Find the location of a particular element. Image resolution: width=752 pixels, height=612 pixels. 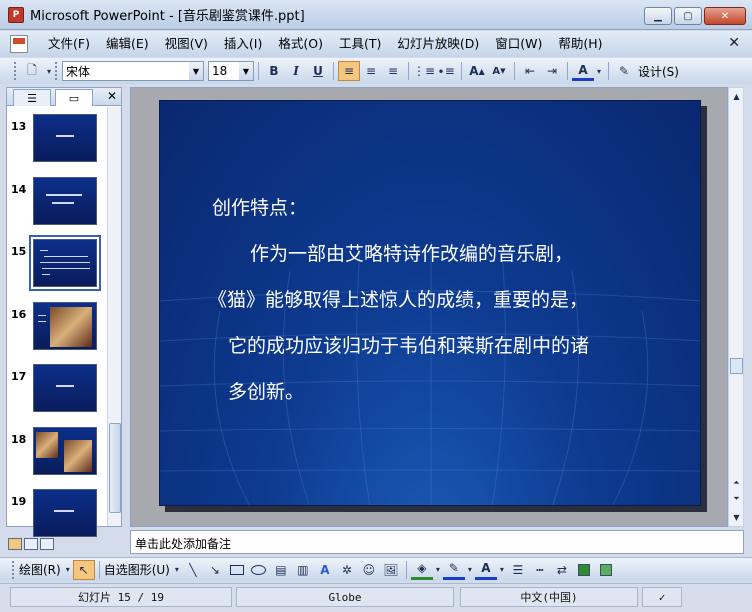

scrollbar-thumb is located at coordinates (115, 468).